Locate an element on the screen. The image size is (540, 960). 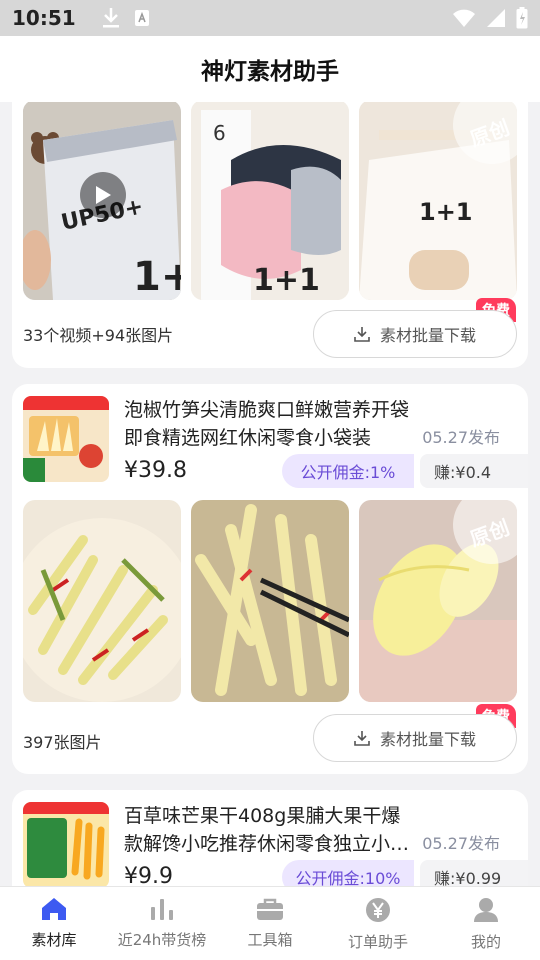
product-price: ¥39.8 is located at coordinates (155, 470).